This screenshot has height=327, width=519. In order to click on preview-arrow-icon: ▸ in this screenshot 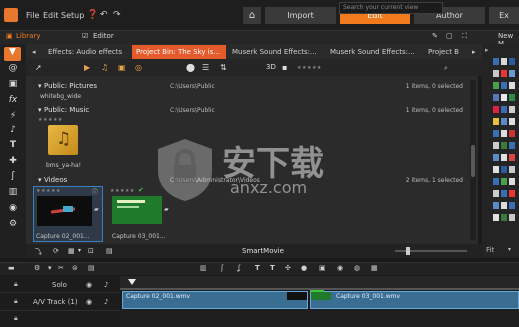, I will do `click(487, 50)`.